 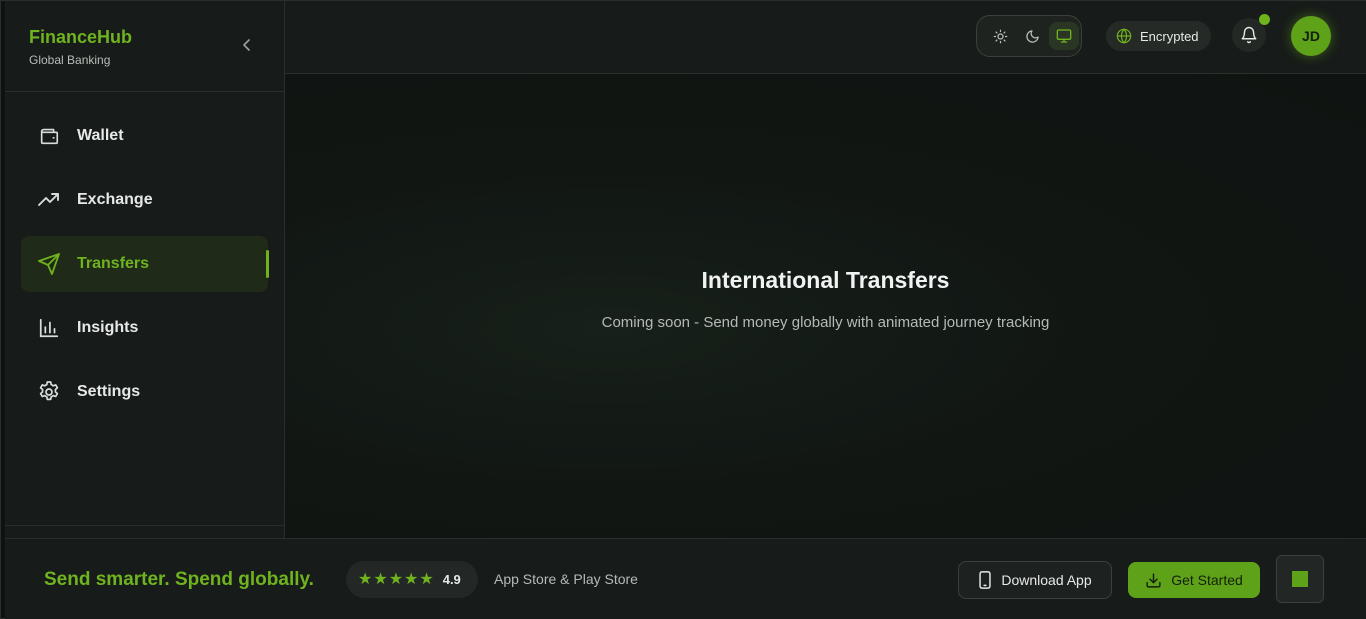 What do you see at coordinates (49, 264) in the screenshot?
I see `send-icon` at bounding box center [49, 264].